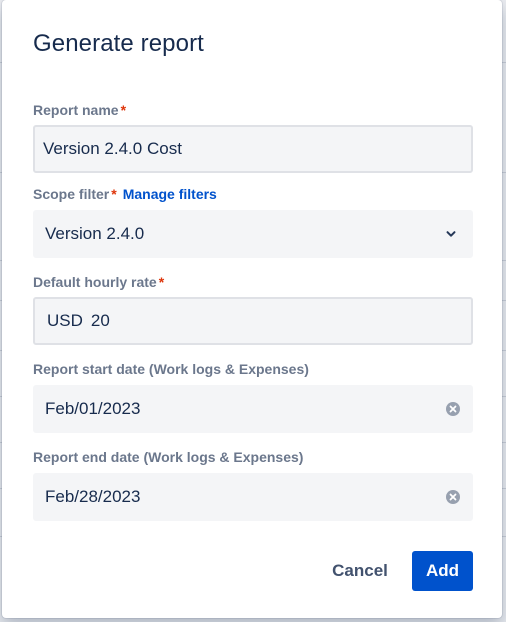  I want to click on manage-filters-link: Manage filters, so click(170, 194).